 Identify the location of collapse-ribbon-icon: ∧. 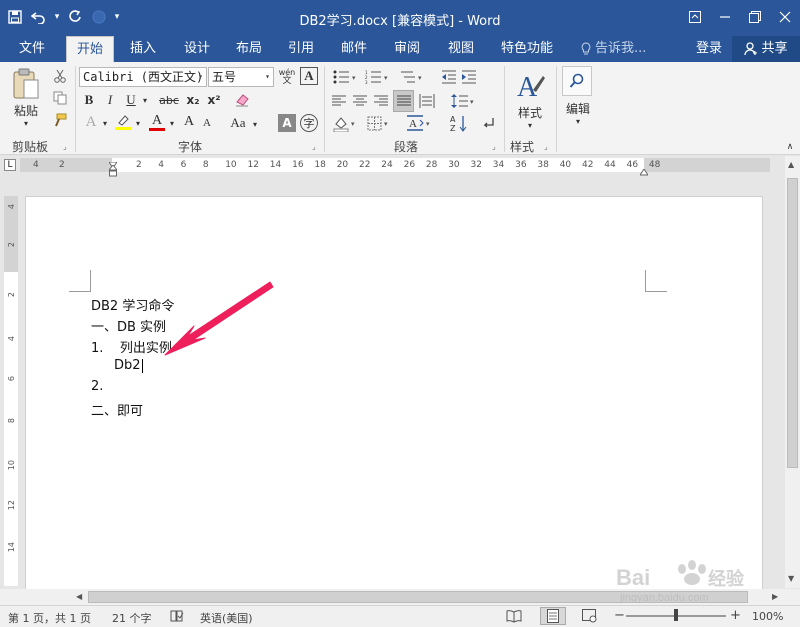
(790, 147).